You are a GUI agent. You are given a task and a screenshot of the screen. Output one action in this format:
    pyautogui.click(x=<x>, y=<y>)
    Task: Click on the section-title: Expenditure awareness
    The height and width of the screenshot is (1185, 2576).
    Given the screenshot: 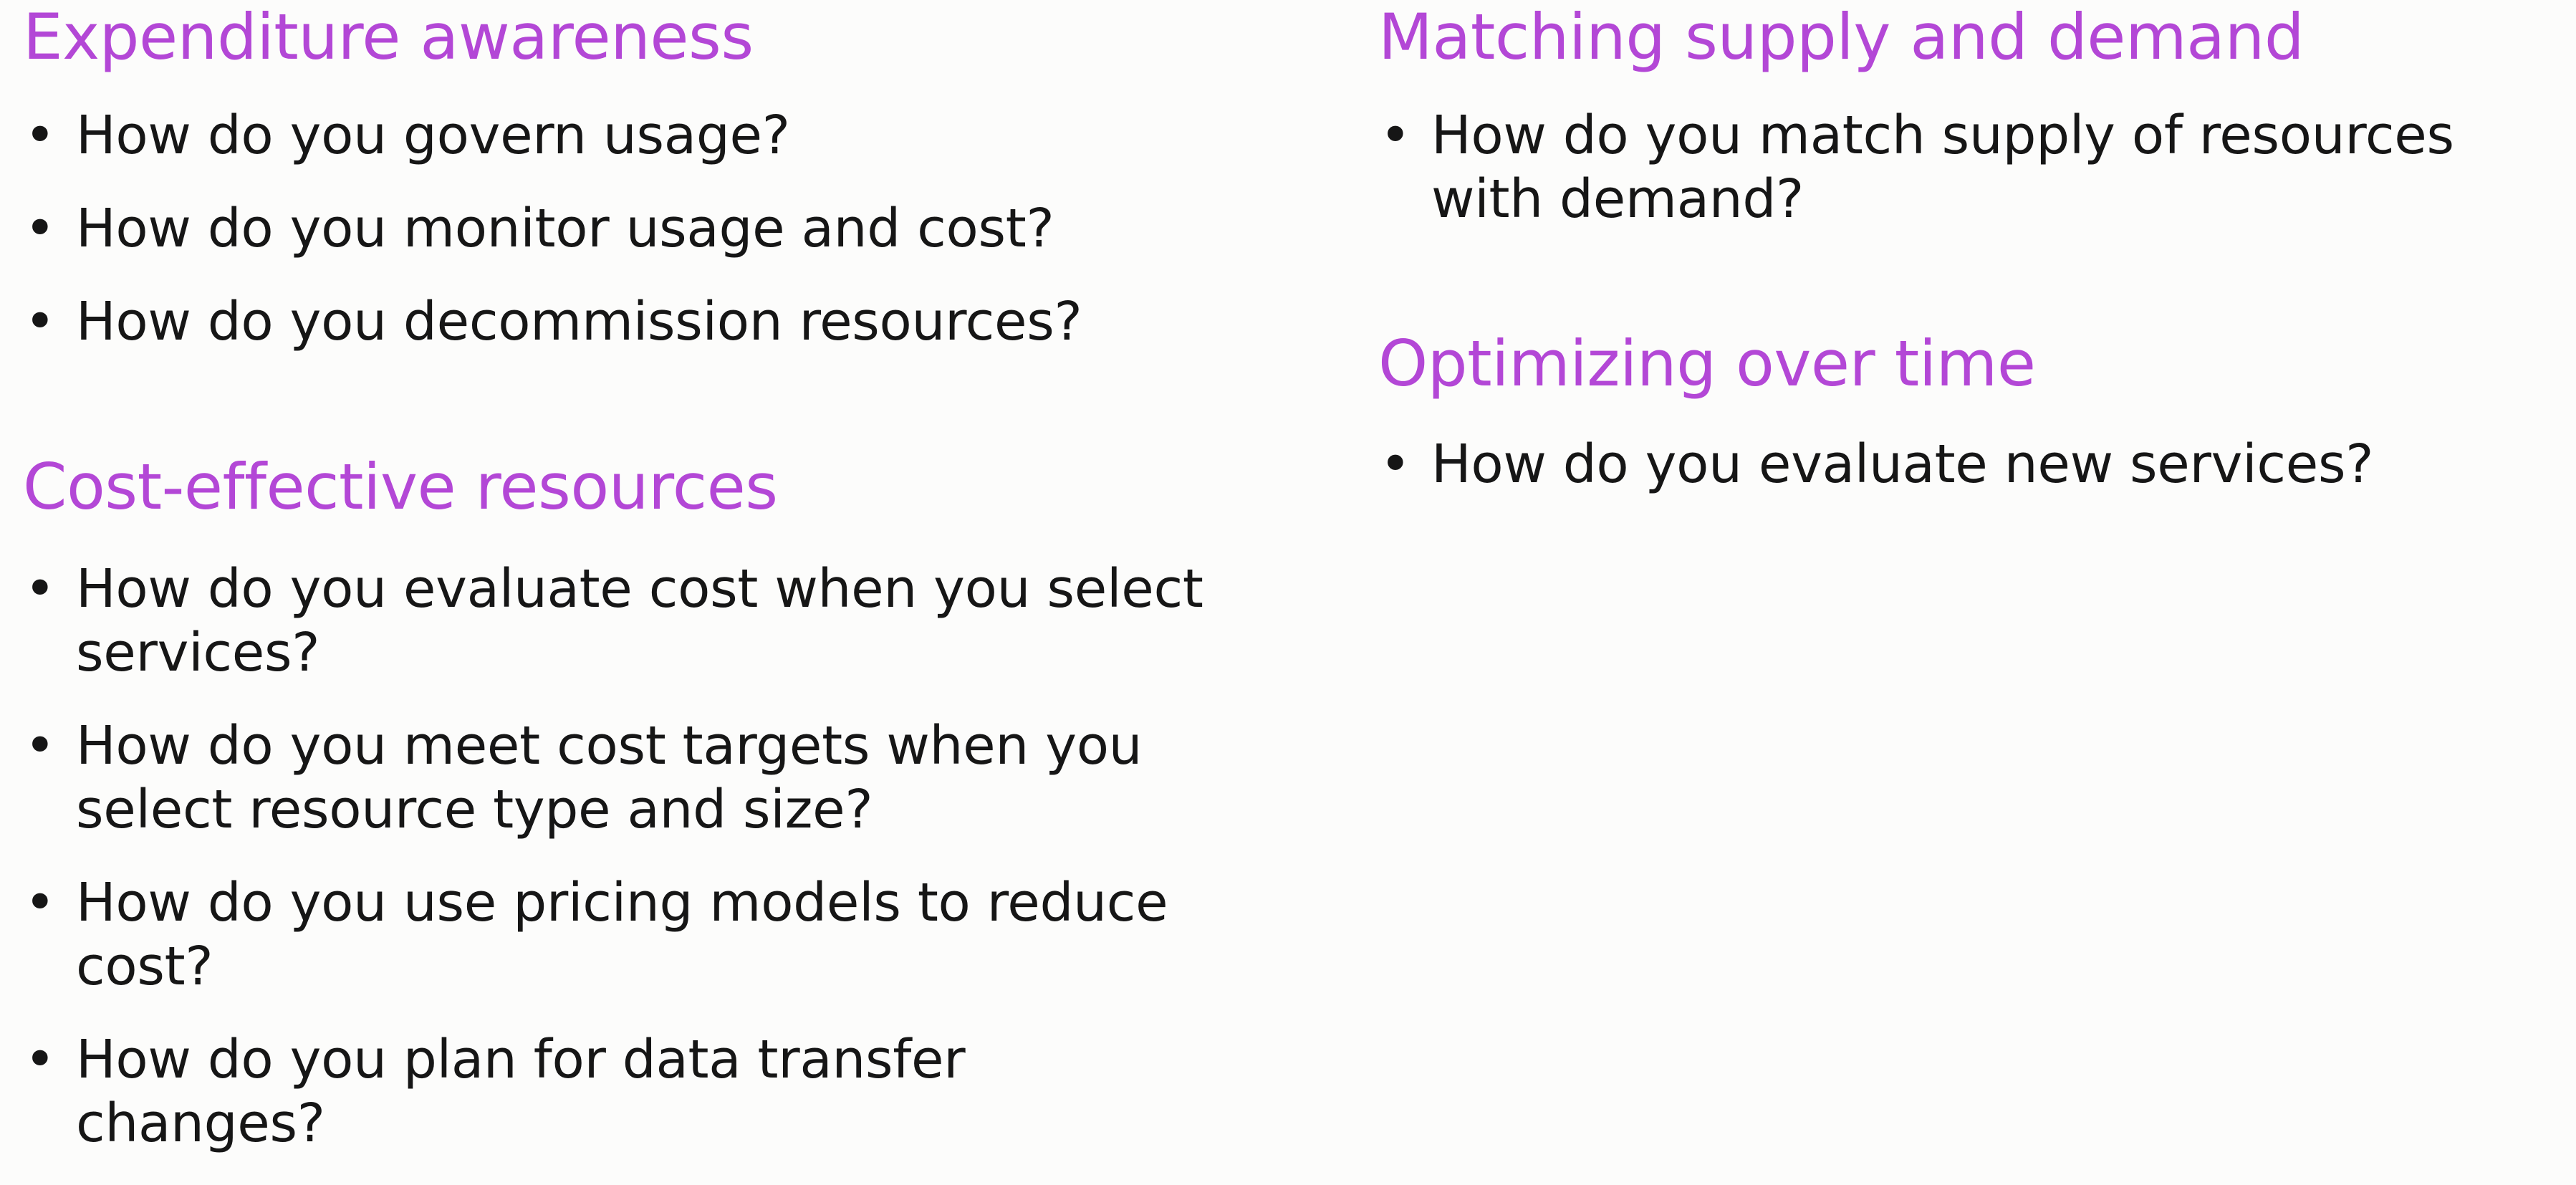 What is the action you would take?
    pyautogui.click(x=389, y=37)
    